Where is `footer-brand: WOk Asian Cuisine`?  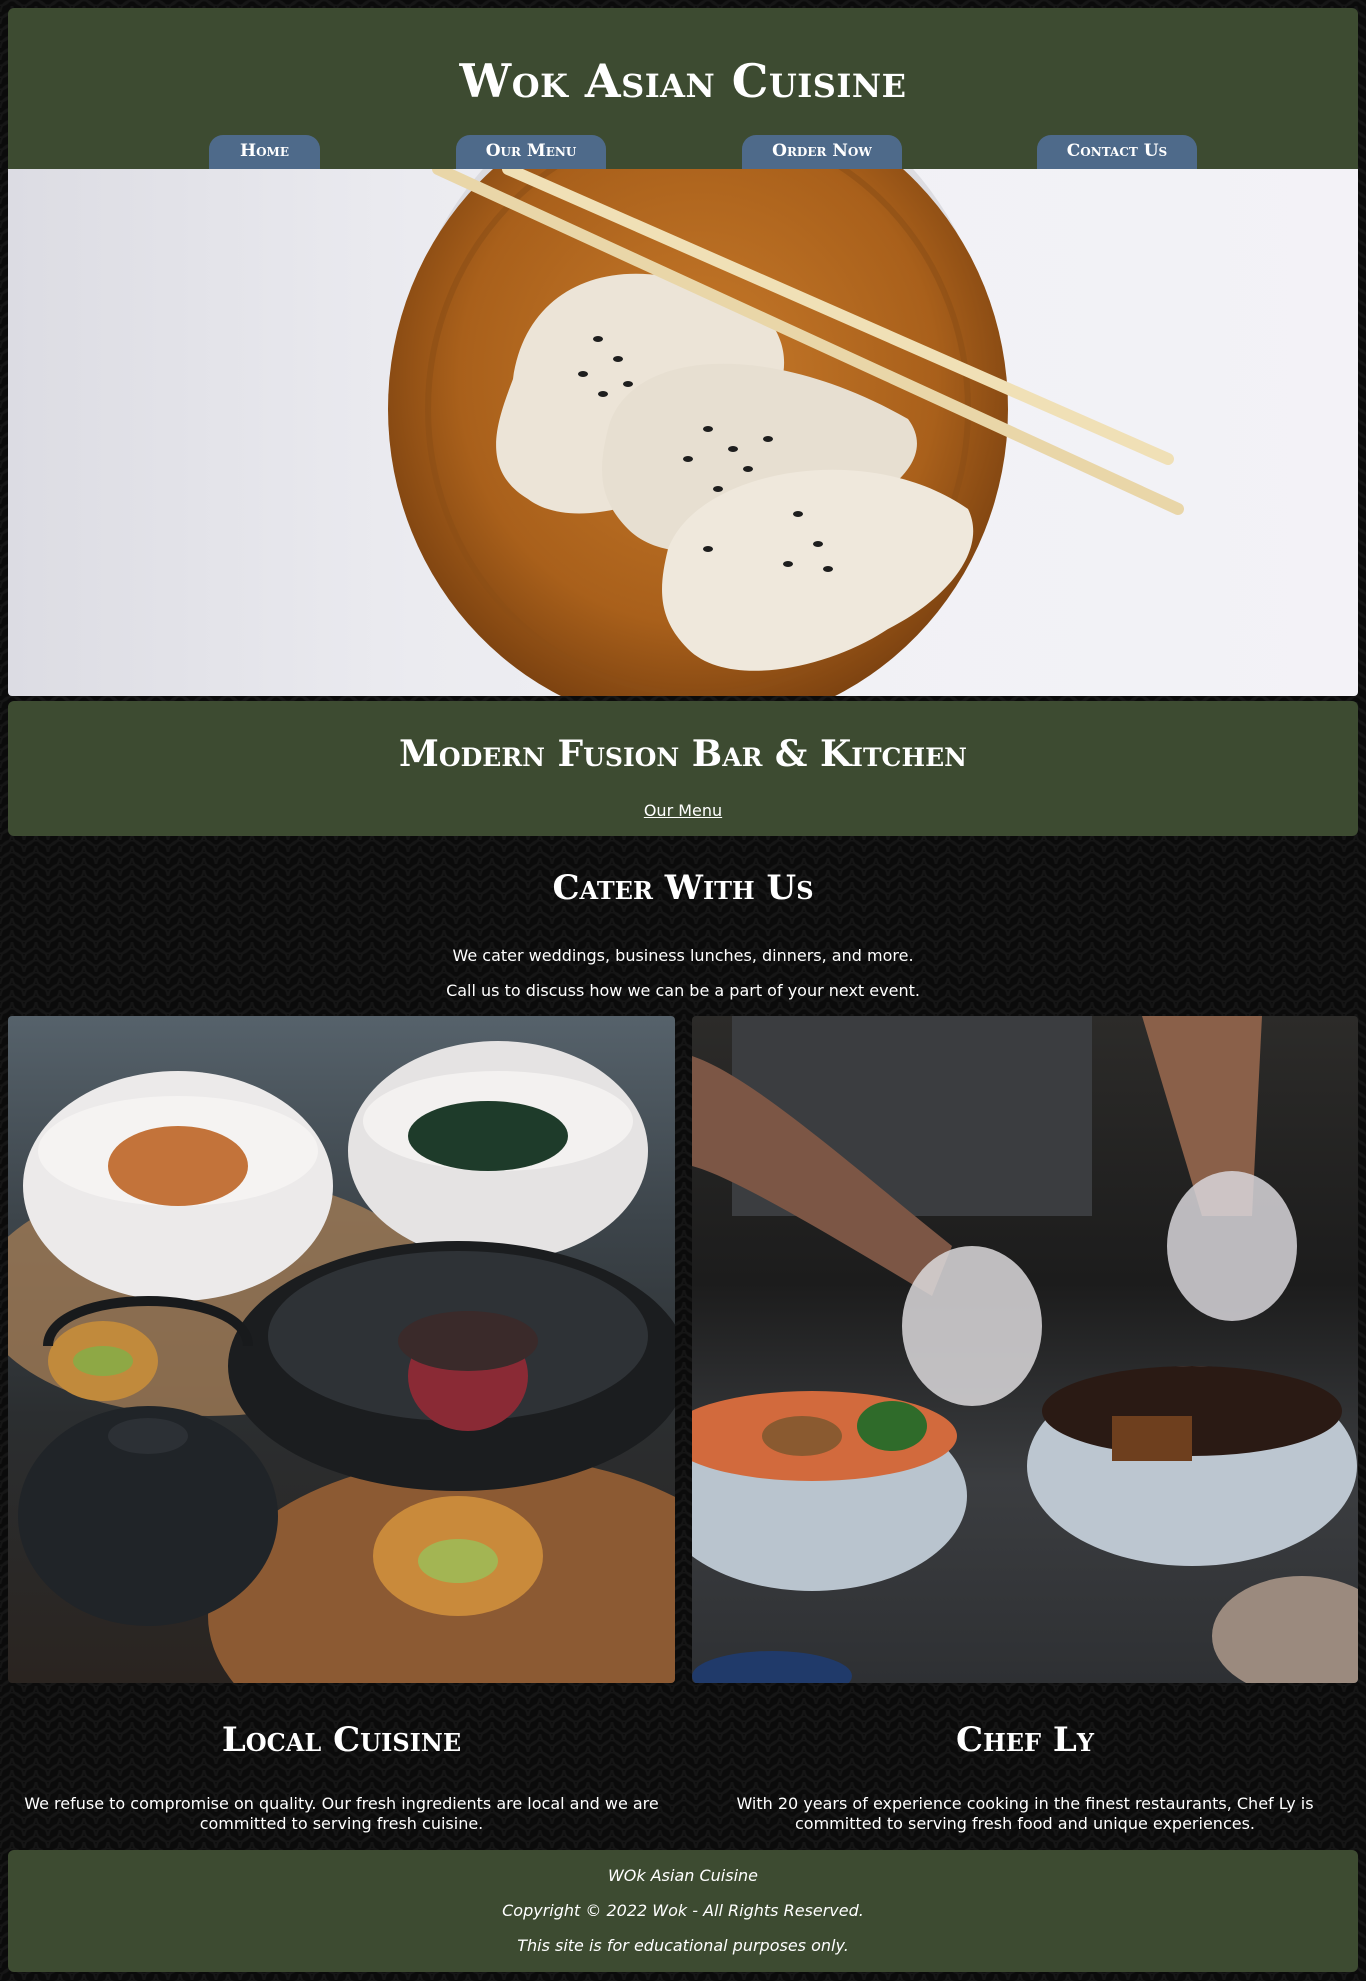 footer-brand: WOk Asian Cuisine is located at coordinates (683, 1875).